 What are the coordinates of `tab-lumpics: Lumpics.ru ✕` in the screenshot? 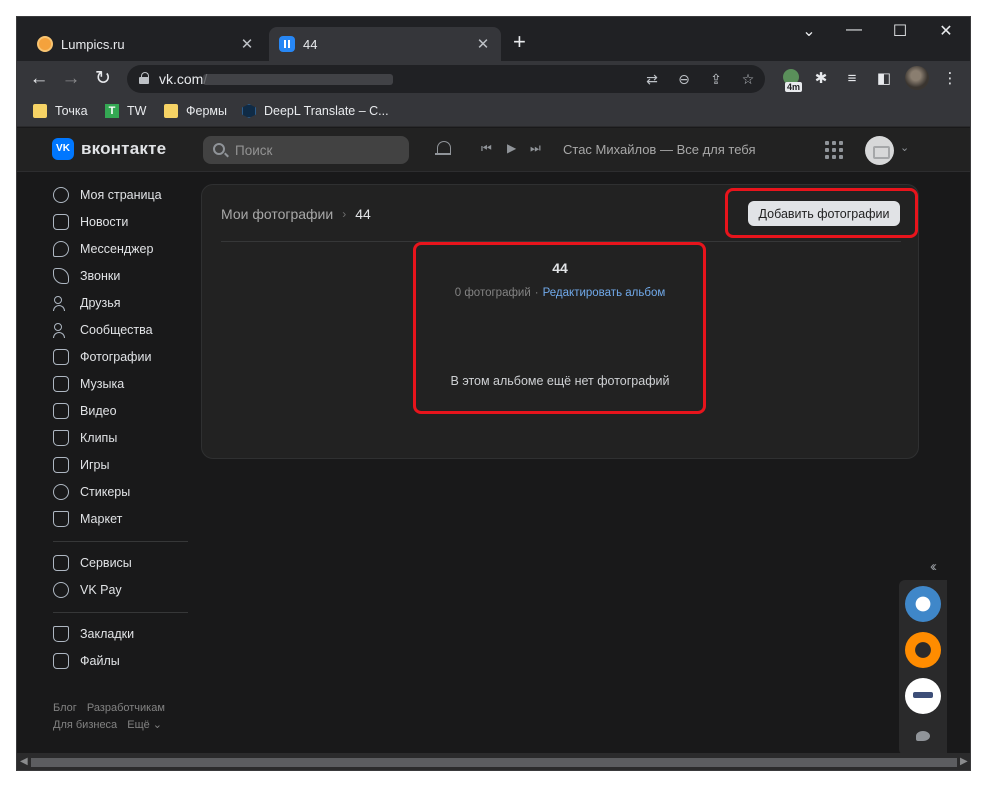 It's located at (146, 44).